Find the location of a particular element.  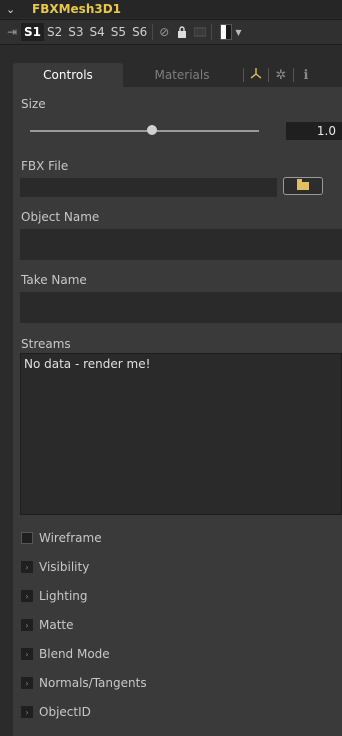

take-name-label: Take Name is located at coordinates (54, 280).